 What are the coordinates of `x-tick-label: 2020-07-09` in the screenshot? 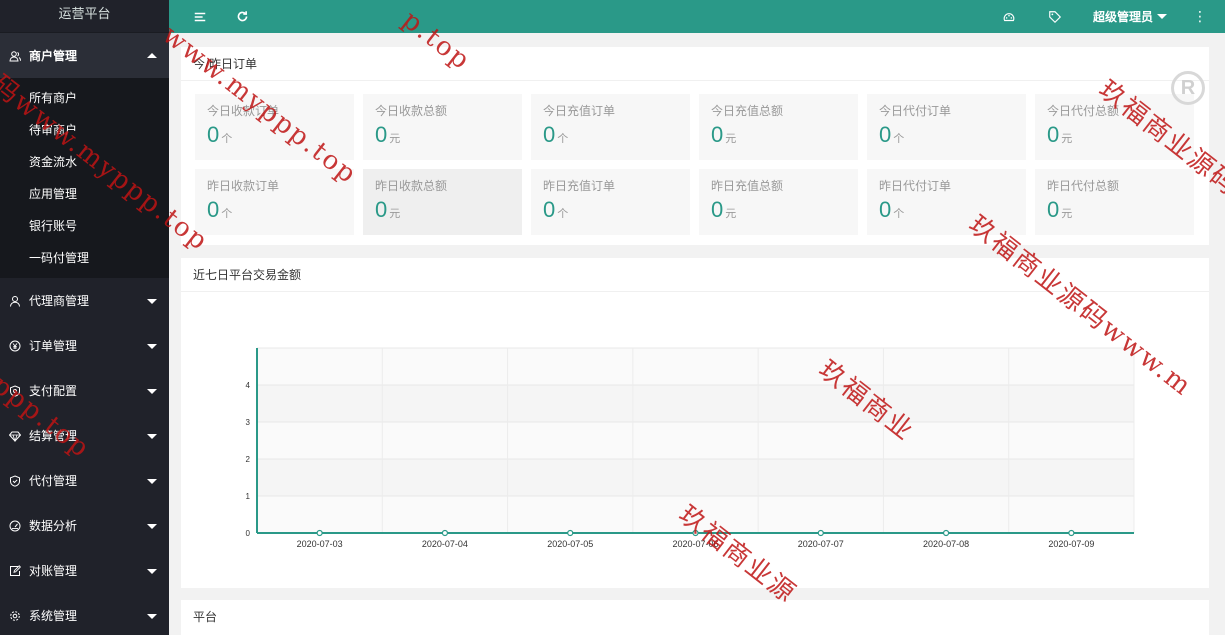 It's located at (1071, 544).